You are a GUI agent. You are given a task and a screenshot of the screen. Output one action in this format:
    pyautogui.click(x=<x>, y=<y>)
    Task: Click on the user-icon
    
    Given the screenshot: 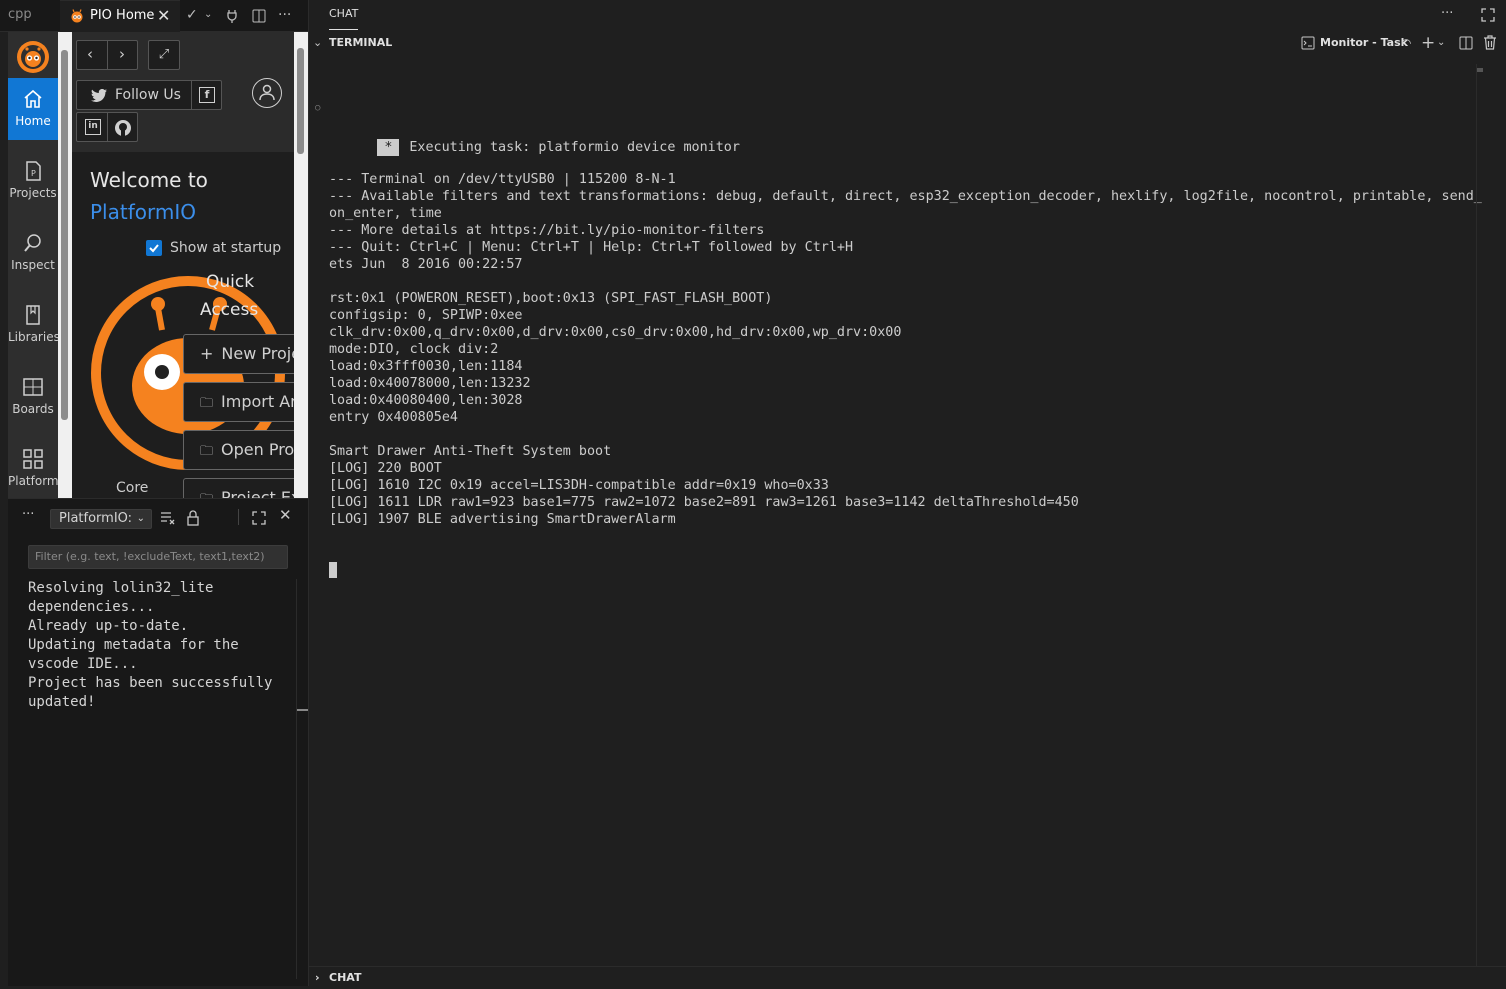 What is the action you would take?
    pyautogui.click(x=267, y=92)
    